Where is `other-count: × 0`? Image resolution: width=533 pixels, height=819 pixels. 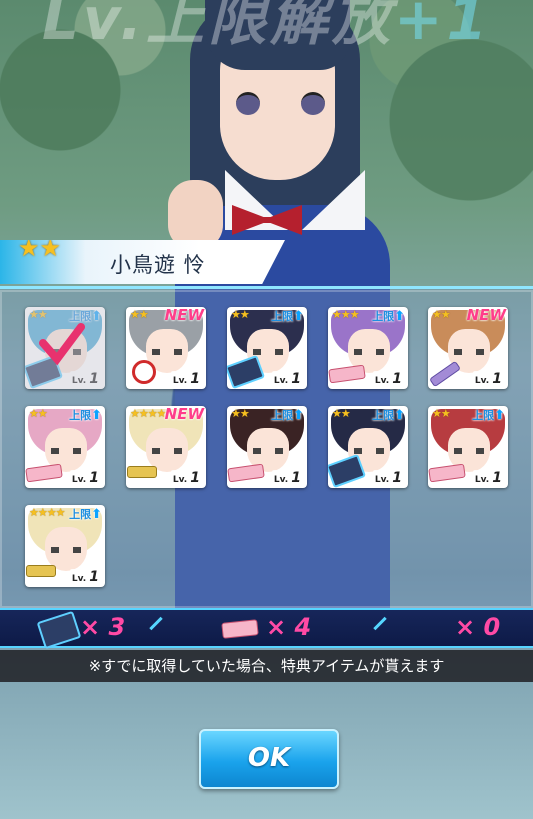
other-count: × 0 is located at coordinates (478, 627).